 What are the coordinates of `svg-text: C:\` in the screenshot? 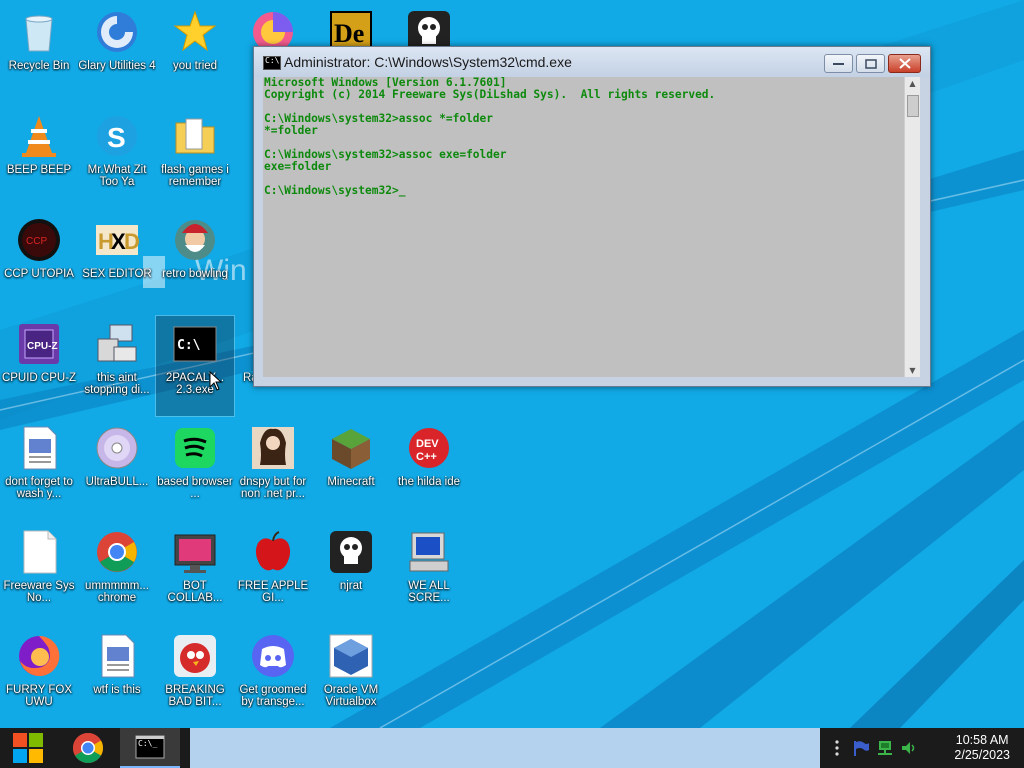 It's located at (189, 345).